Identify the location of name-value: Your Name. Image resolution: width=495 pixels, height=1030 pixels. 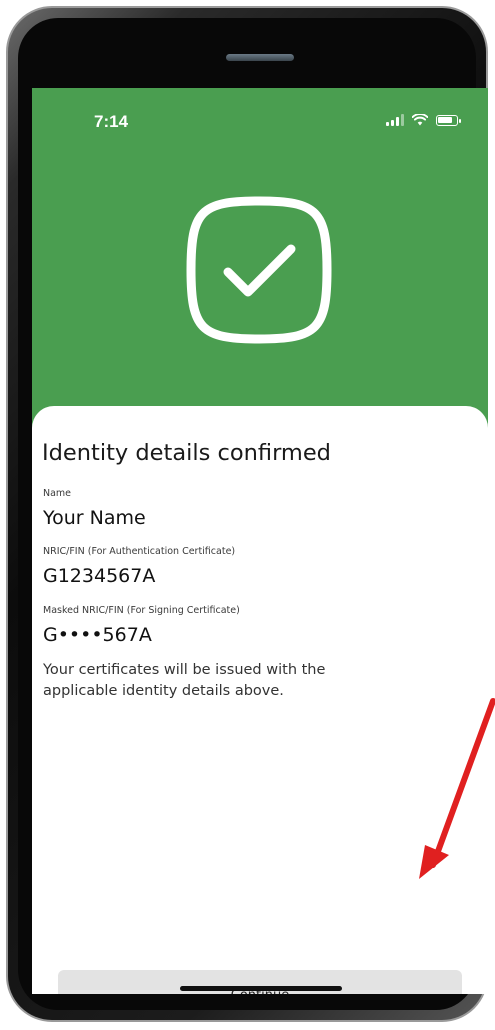
(94, 518).